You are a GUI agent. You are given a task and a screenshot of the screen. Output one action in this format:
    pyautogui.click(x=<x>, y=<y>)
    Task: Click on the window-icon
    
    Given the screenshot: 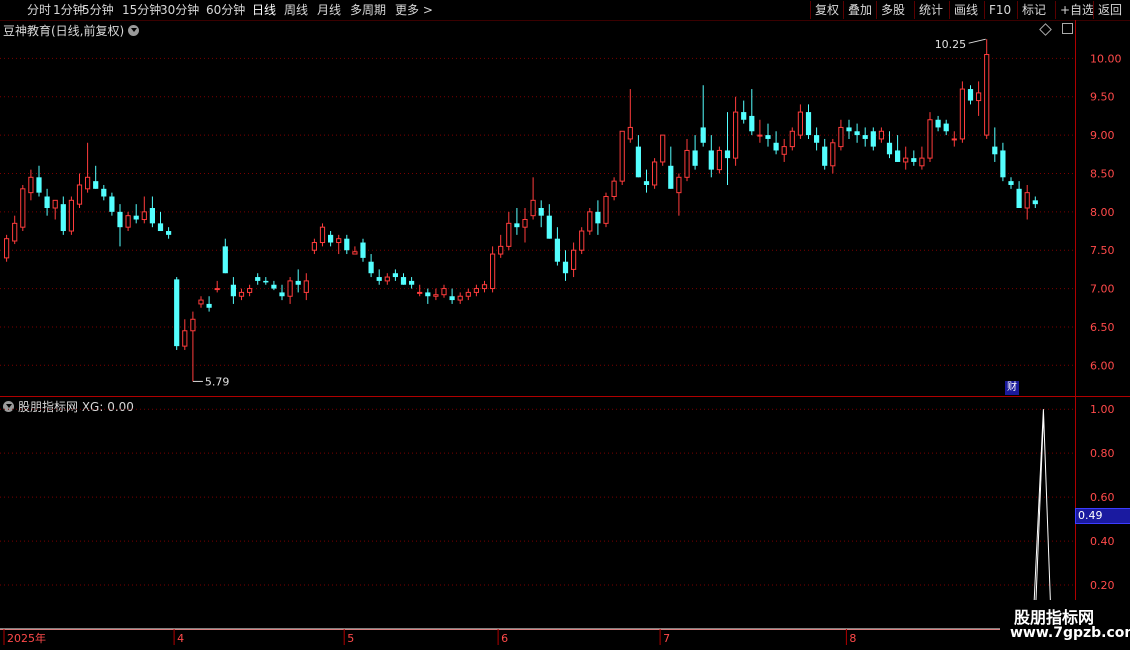 What is the action you would take?
    pyautogui.click(x=1067, y=28)
    